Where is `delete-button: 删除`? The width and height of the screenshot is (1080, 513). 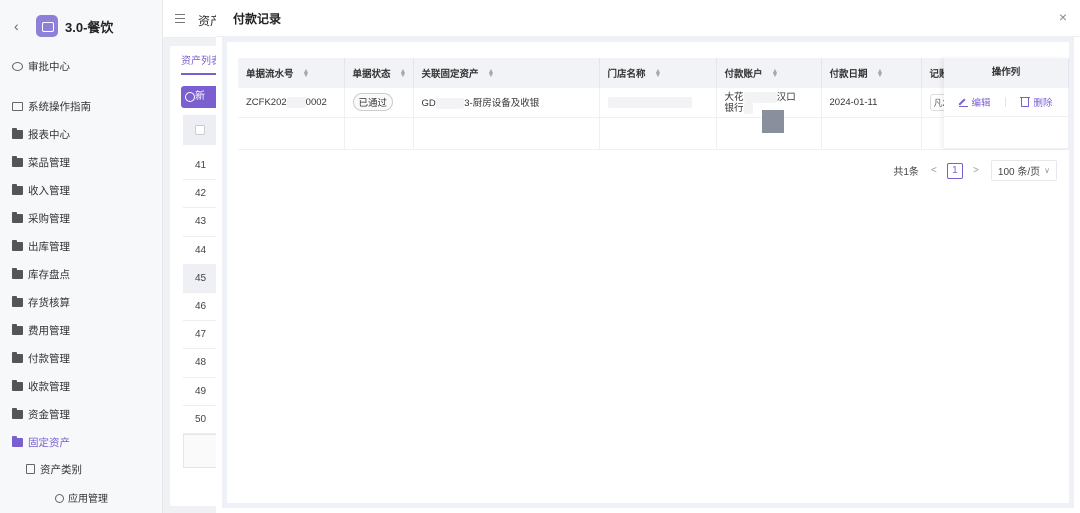 delete-button: 删除 is located at coordinates (1036, 102).